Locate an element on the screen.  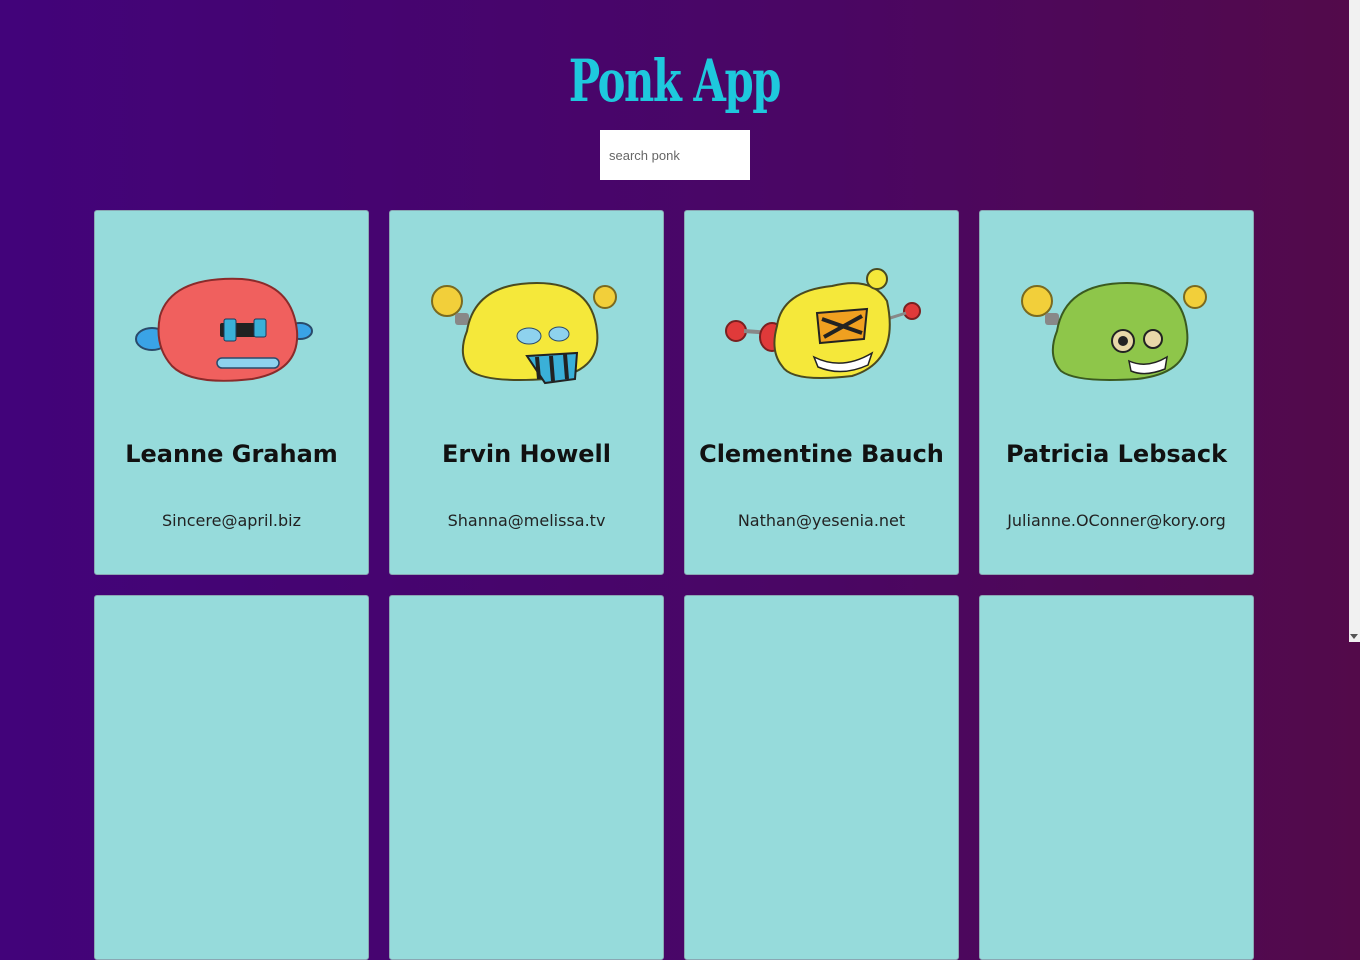
robot-avatar-yellow-masked is located at coordinates (823, 323).